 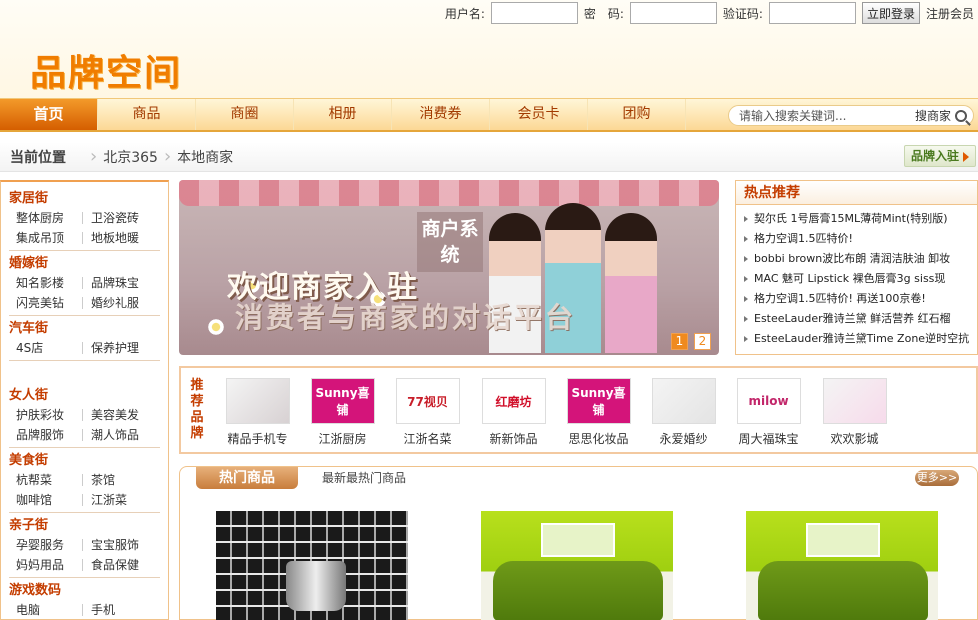 I want to click on hot-products-desc: 最新最热门商品, so click(x=364, y=478).